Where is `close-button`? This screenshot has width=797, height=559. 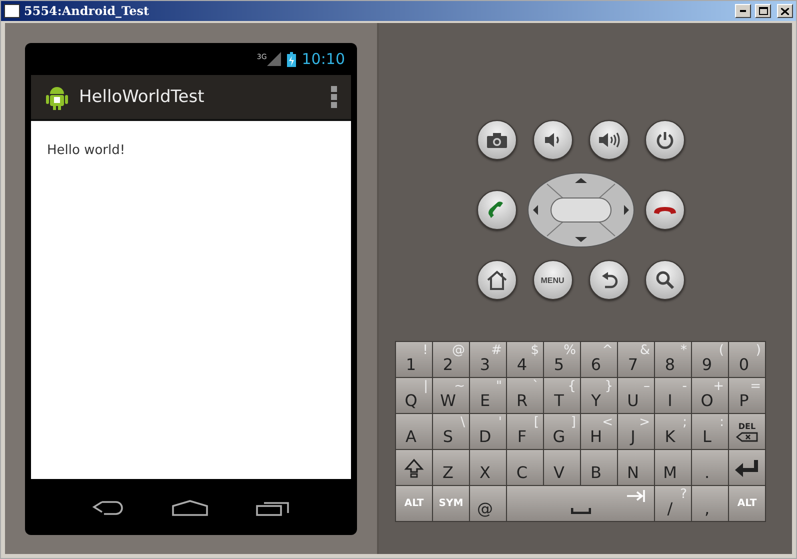 close-button is located at coordinates (785, 11).